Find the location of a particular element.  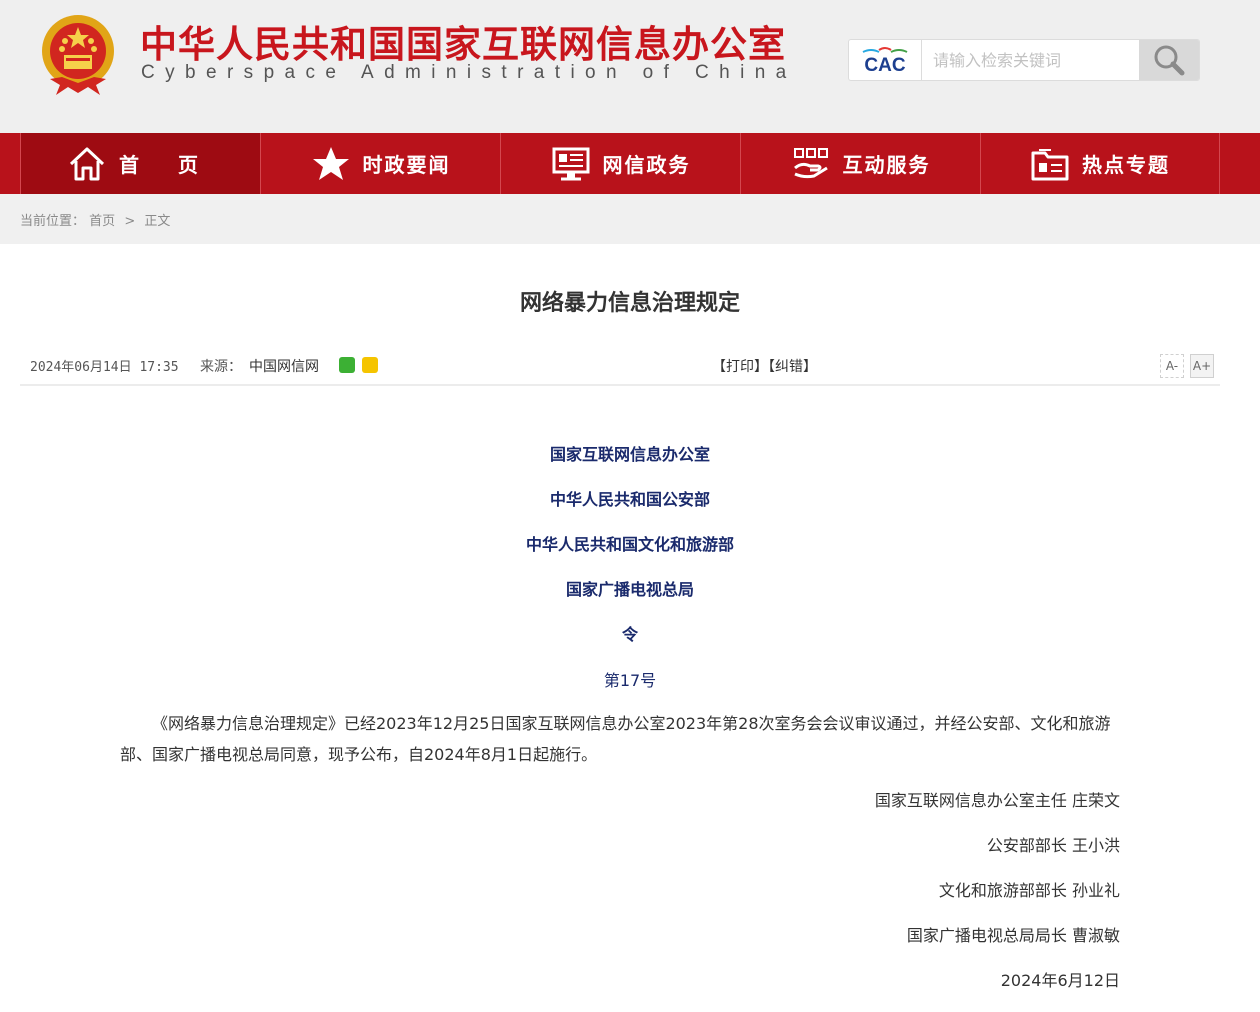

print-link: 【打印】 is located at coordinates (740, 367).